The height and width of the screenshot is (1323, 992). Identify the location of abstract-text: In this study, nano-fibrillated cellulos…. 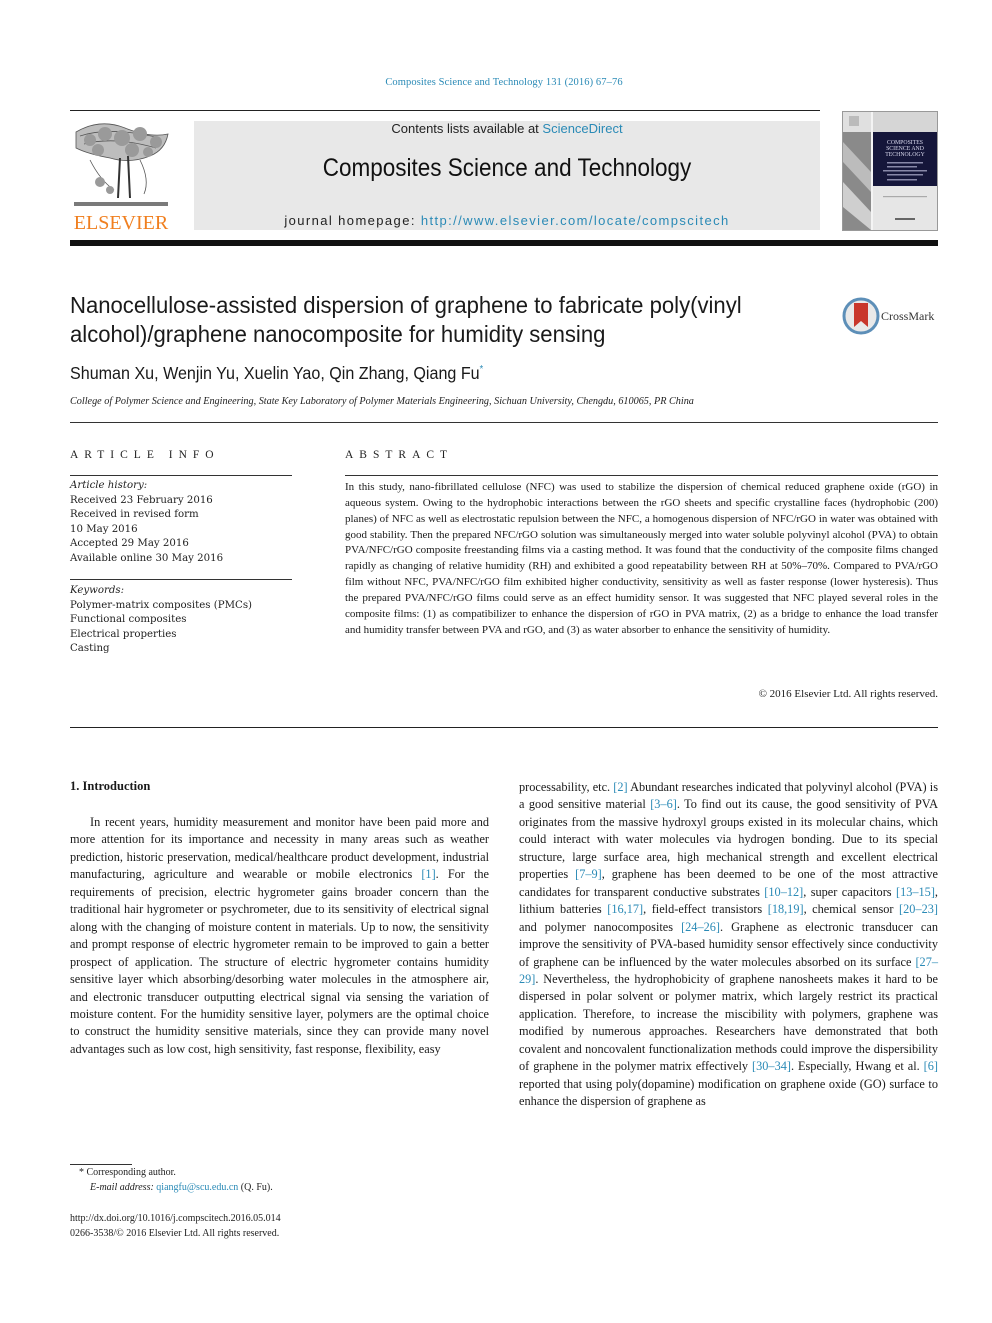
(641, 558).